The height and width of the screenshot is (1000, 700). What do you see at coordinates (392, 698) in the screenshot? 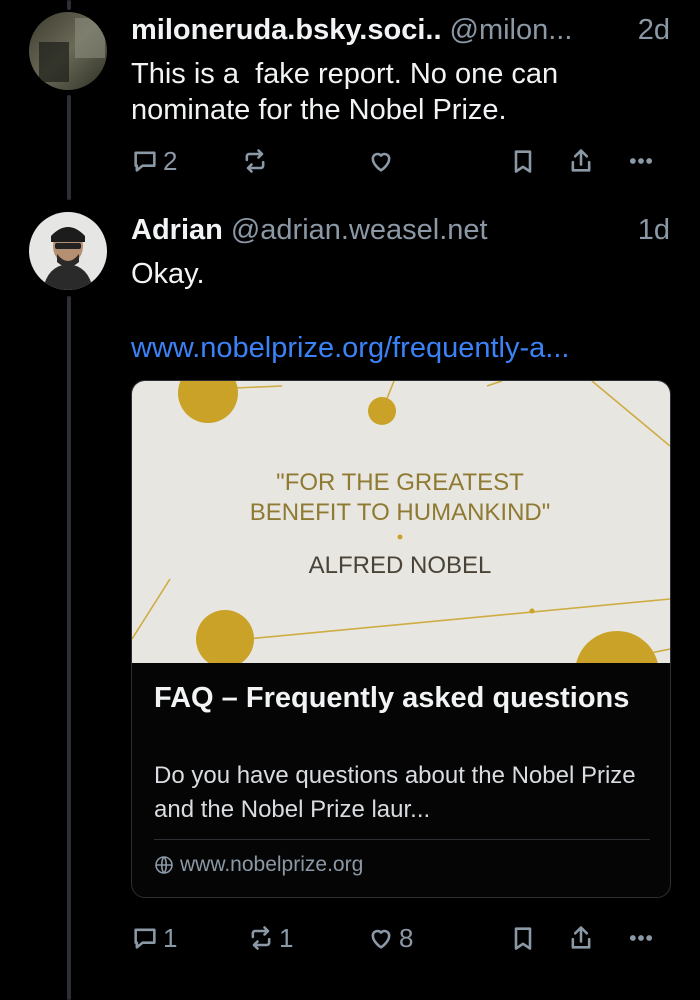
I see `card-title: FAQ – Frequently asked questions` at bounding box center [392, 698].